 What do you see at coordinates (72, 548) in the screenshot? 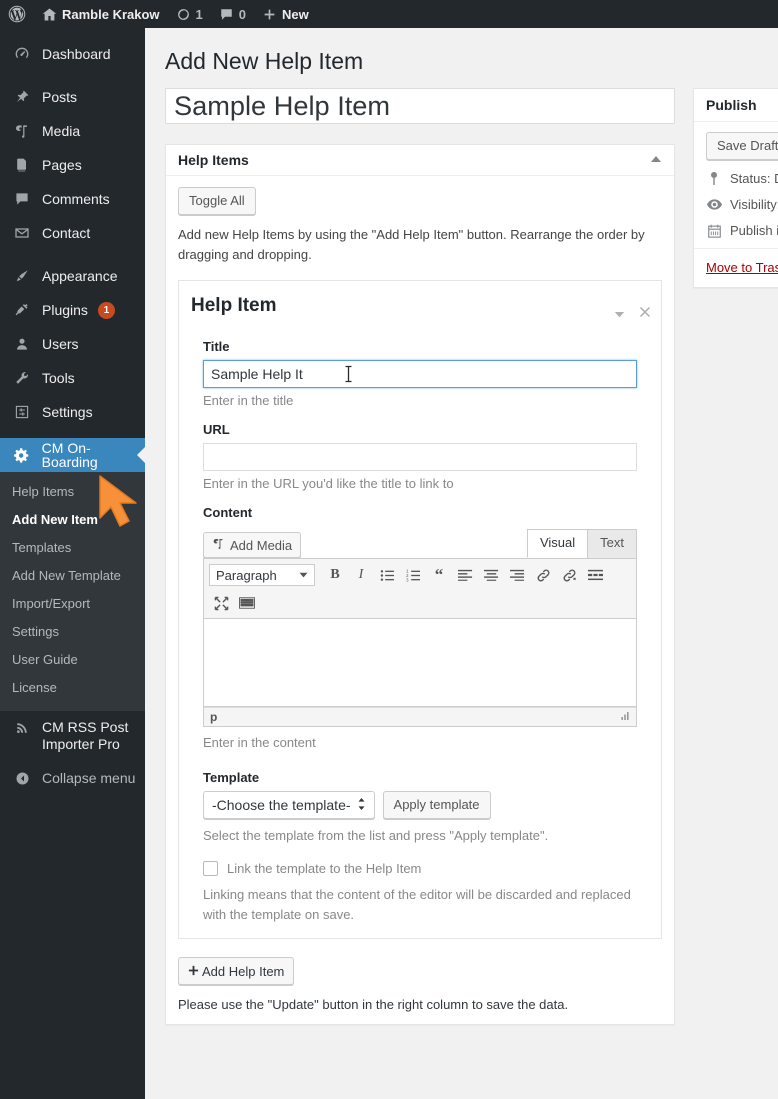
I see `sidebar-item-templates: Templates` at bounding box center [72, 548].